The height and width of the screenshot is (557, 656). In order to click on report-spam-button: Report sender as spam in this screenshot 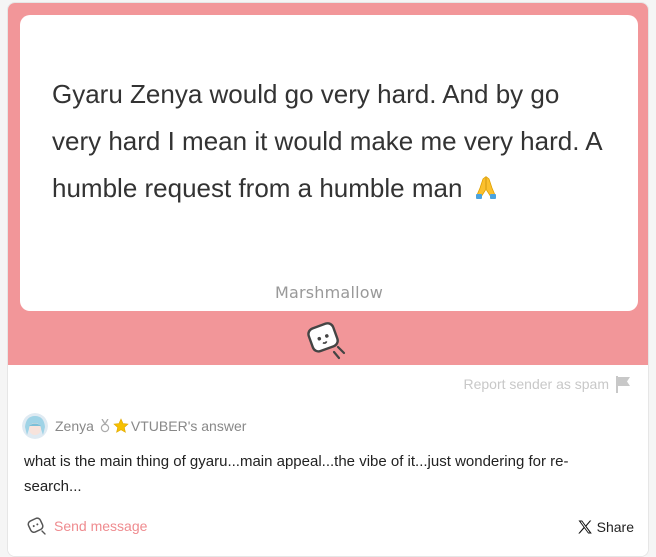, I will do `click(547, 384)`.